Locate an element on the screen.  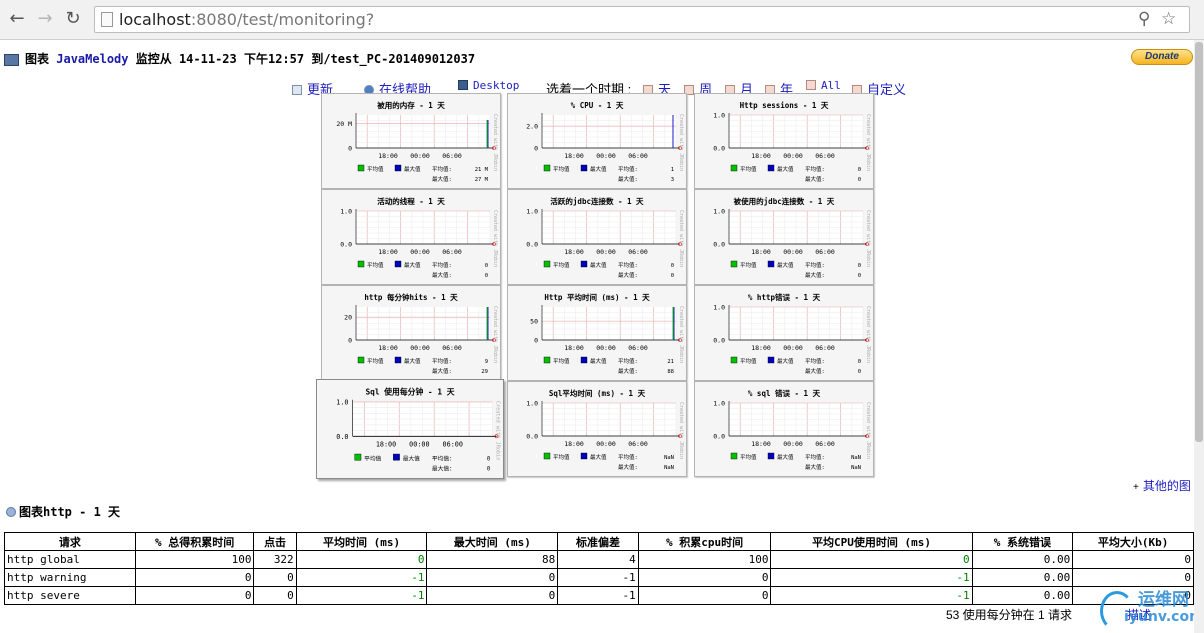
request-name-cell: http warning is located at coordinates (70, 577).